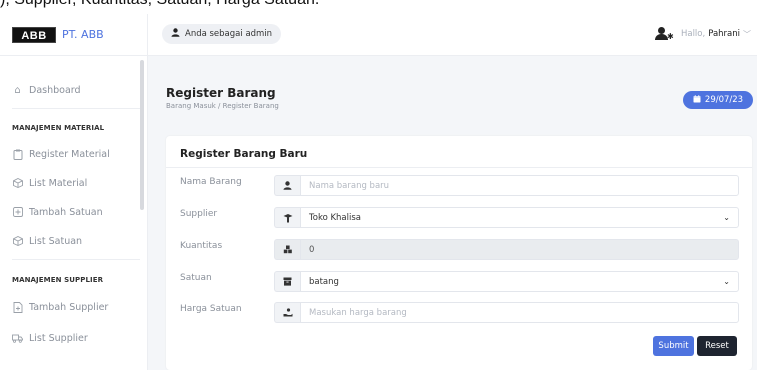 Image resolution: width=757 pixels, height=370 pixels. I want to click on sidebar-item-label: Tambah Satuan, so click(66, 212).